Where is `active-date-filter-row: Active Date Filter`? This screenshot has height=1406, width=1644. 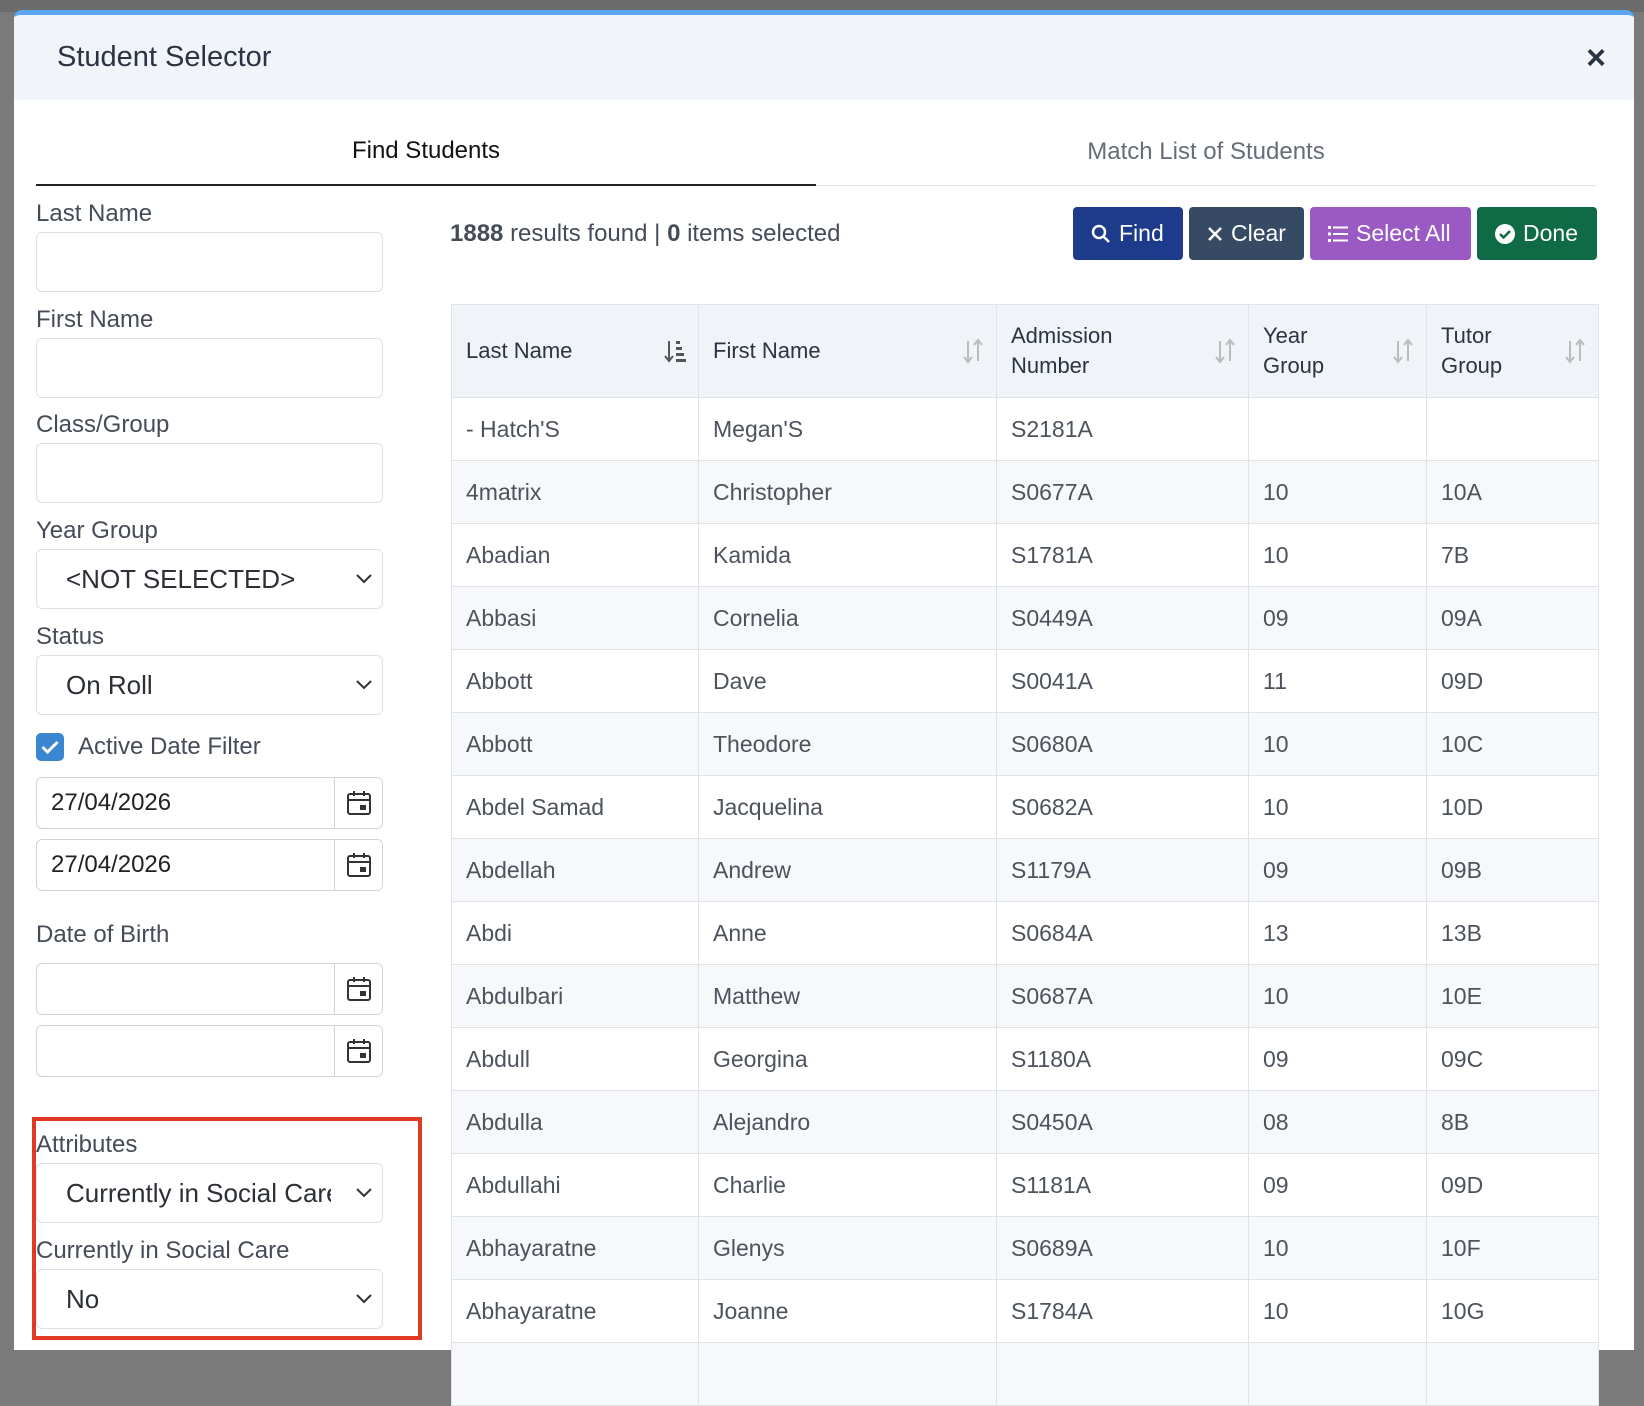
active-date-filter-row: Active Date Filter is located at coordinates (211, 747).